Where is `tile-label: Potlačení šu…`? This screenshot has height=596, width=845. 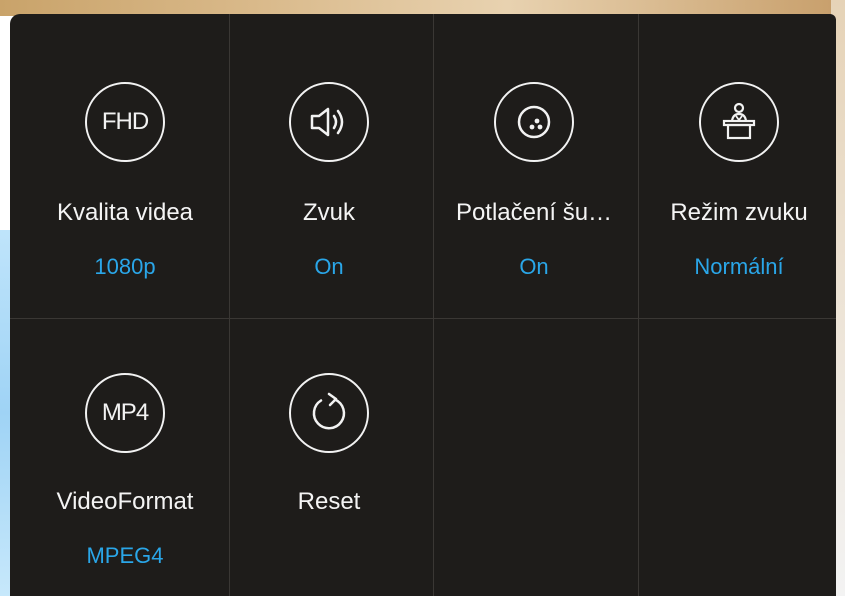 tile-label: Potlačení šu… is located at coordinates (534, 212).